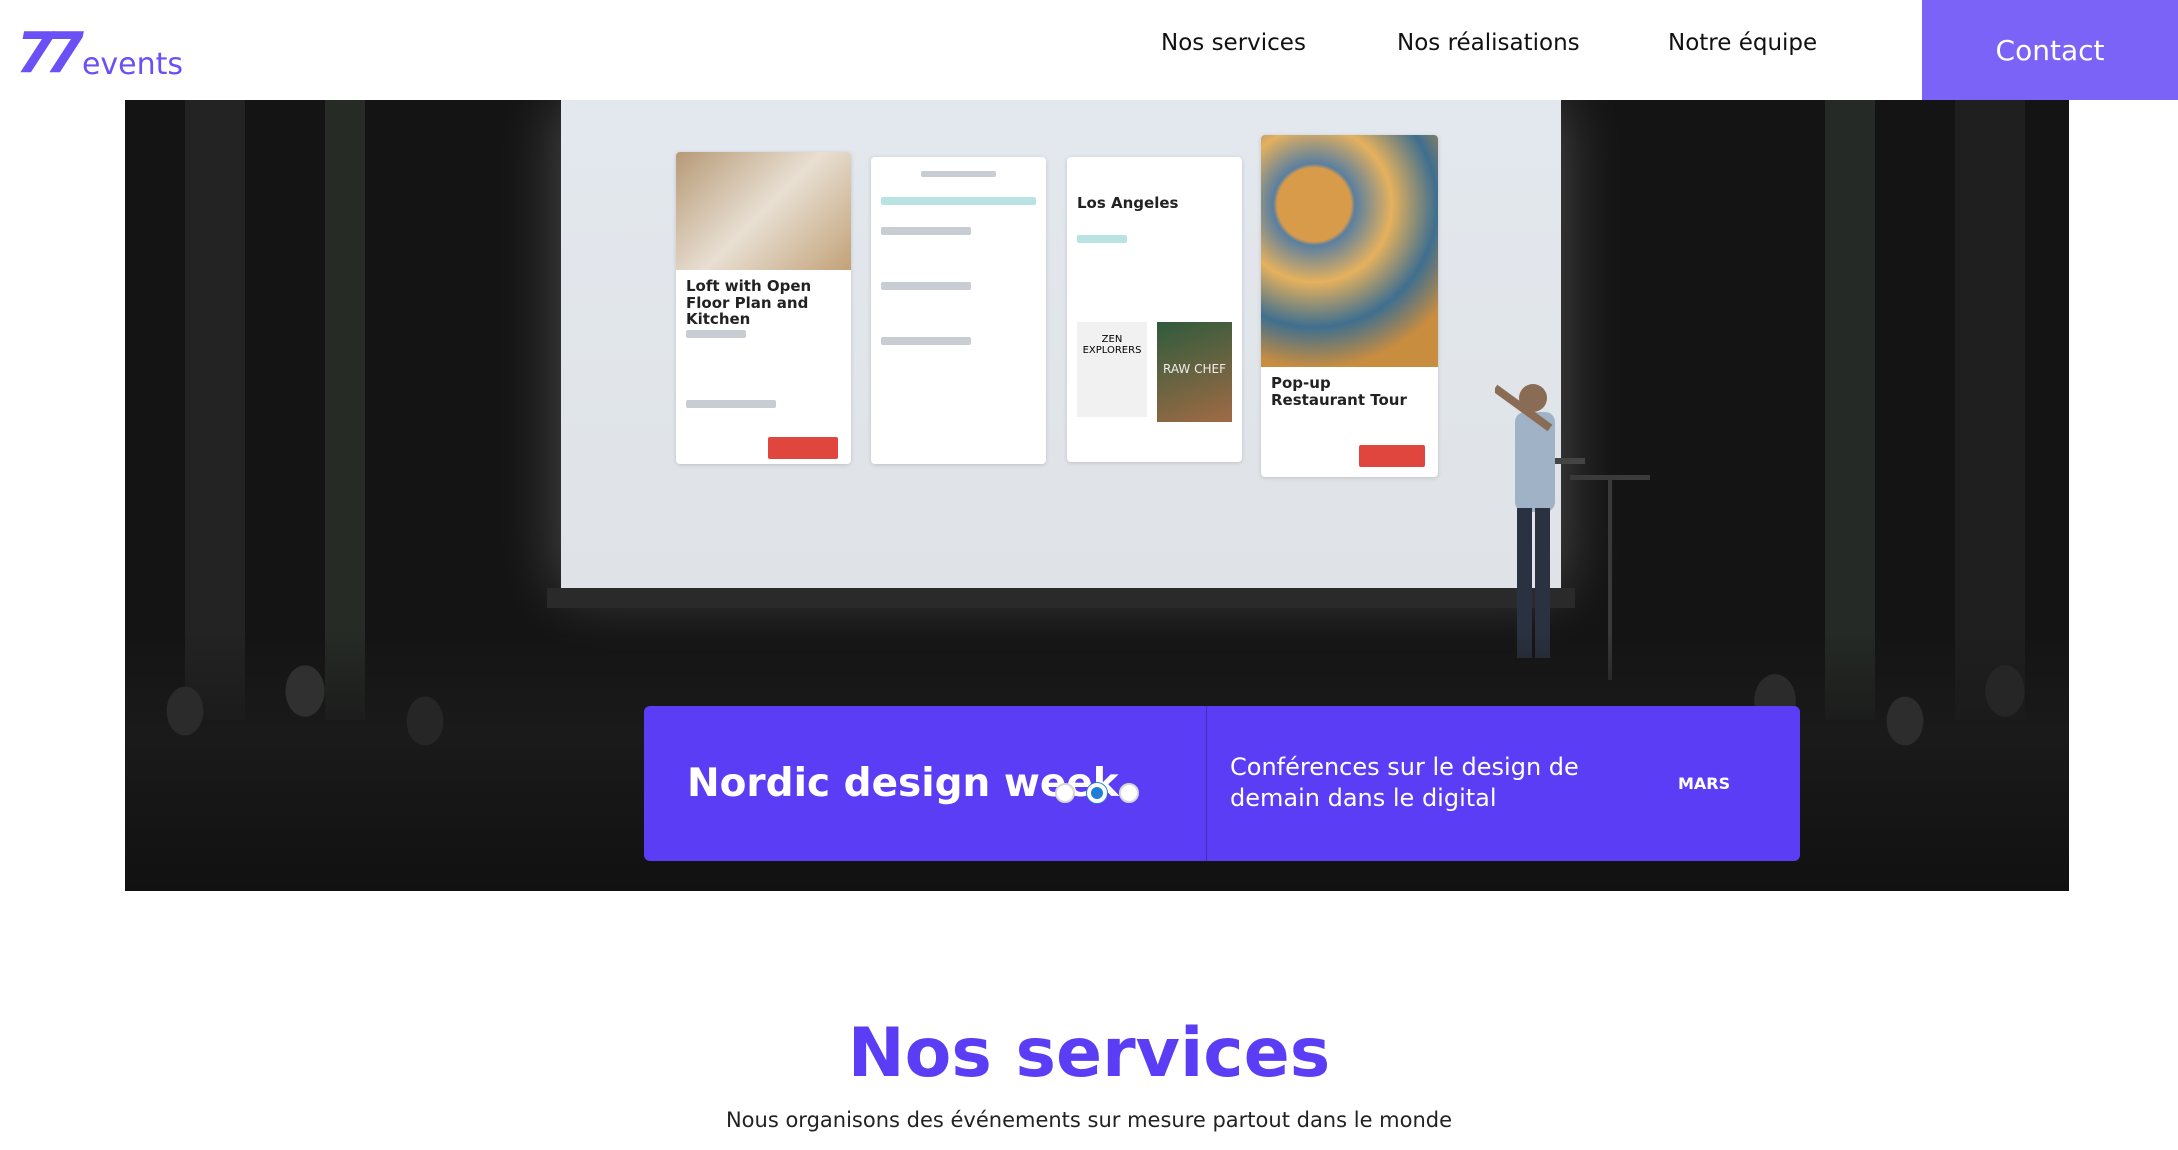 The width and height of the screenshot is (2178, 1150). What do you see at coordinates (1154, 309) in the screenshot?
I see `screen-panel-3: Los Angeles ZEN EXPLORERS RAW CHEF` at bounding box center [1154, 309].